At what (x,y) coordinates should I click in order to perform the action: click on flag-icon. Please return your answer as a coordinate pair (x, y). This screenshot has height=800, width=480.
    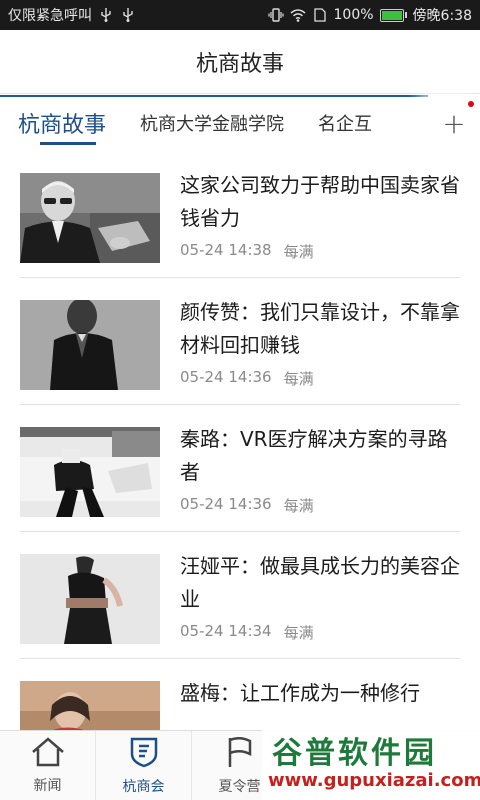
    Looking at the image, I should click on (240, 754).